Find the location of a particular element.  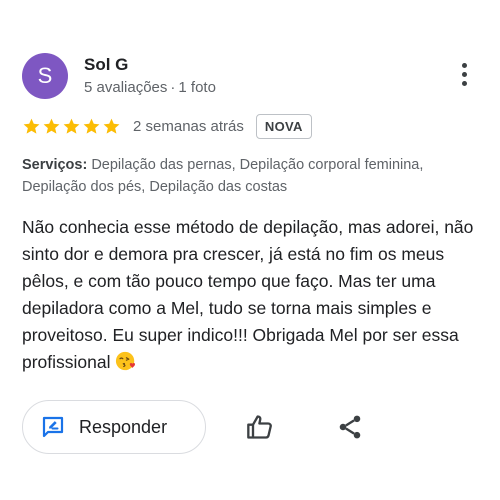

services-label: Serviços: is located at coordinates (55, 165).